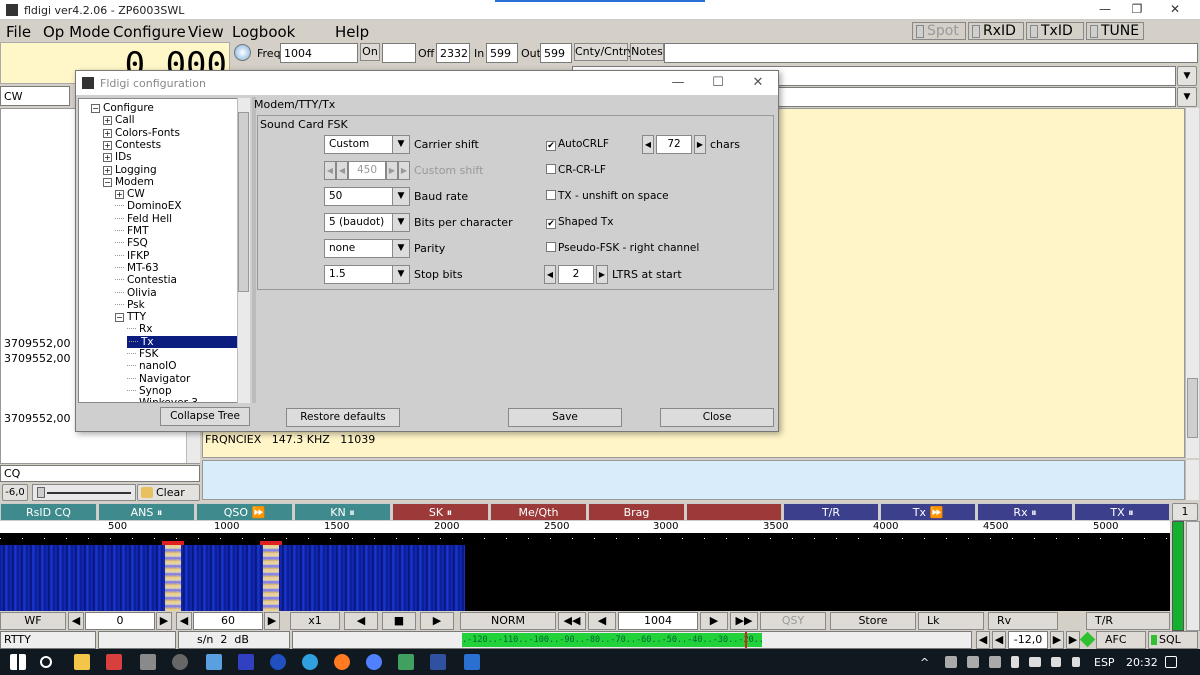 The image size is (1200, 675). I want to click on stop-icon: ■, so click(399, 621).